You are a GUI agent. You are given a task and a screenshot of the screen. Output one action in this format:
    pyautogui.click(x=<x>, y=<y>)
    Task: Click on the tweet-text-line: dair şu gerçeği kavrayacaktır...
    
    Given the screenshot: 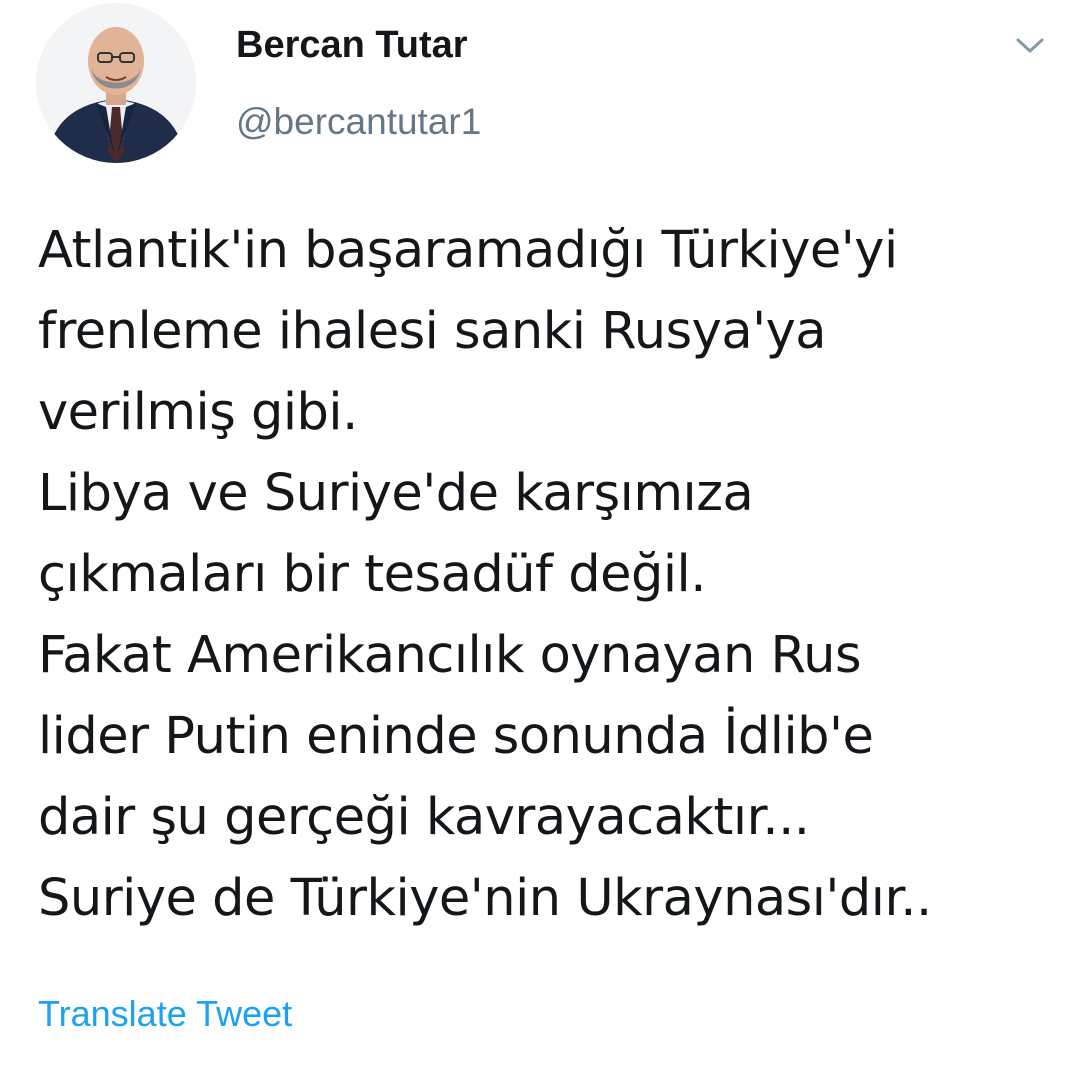 What is the action you would take?
    pyautogui.click(x=424, y=817)
    